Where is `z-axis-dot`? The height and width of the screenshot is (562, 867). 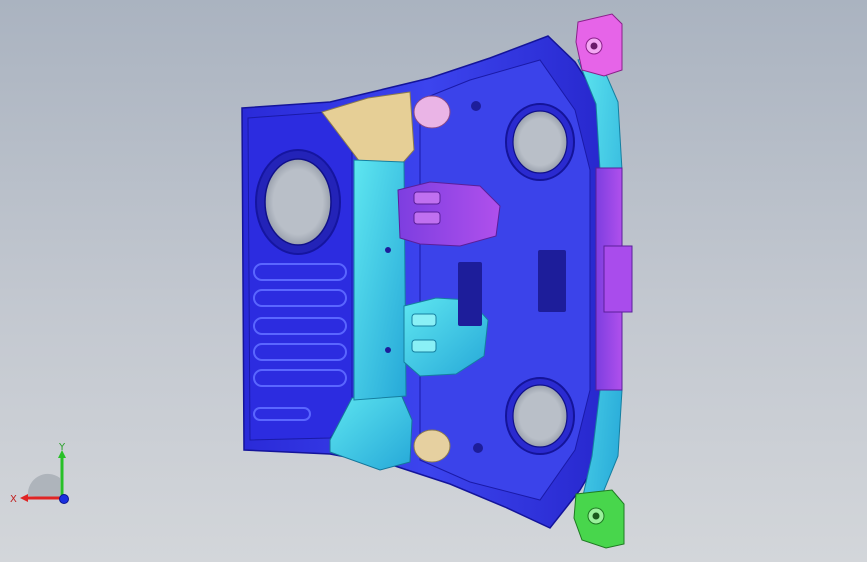 z-axis-dot is located at coordinates (64, 499).